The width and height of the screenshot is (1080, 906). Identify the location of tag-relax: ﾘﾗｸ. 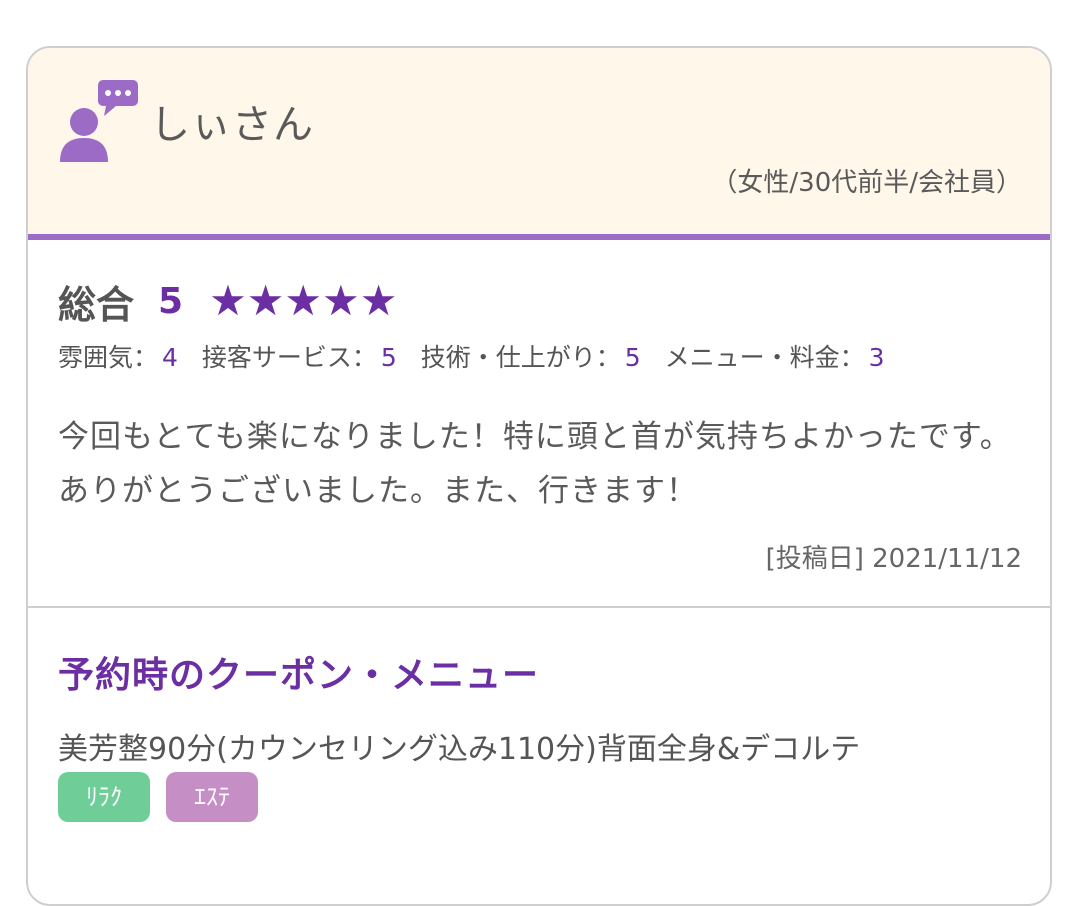
(104, 797).